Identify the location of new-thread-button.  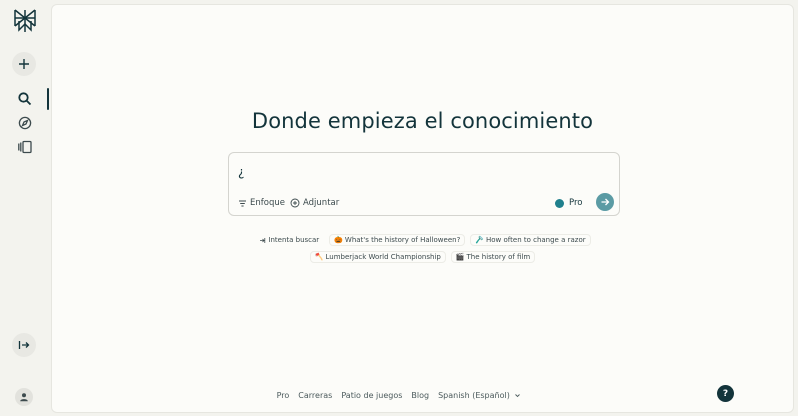
(24, 64).